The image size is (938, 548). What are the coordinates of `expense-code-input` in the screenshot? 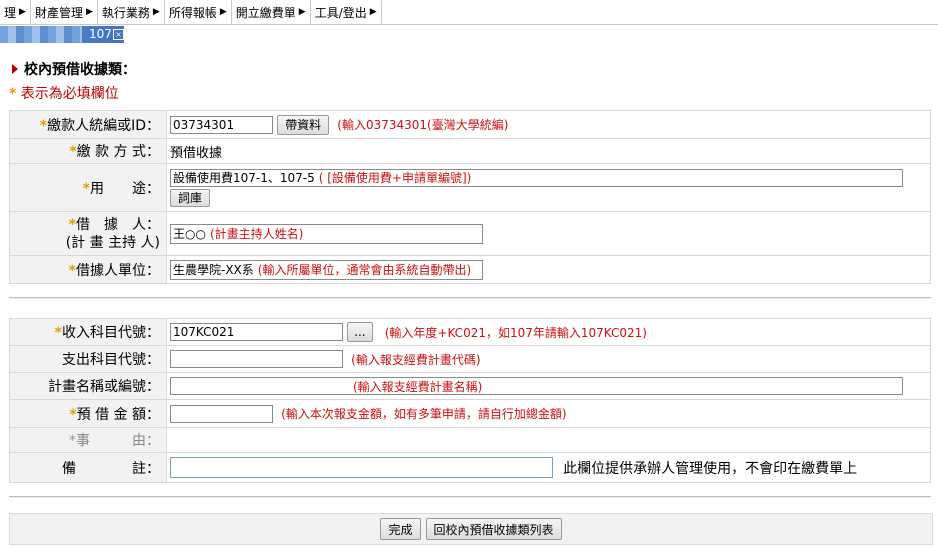 It's located at (256, 359).